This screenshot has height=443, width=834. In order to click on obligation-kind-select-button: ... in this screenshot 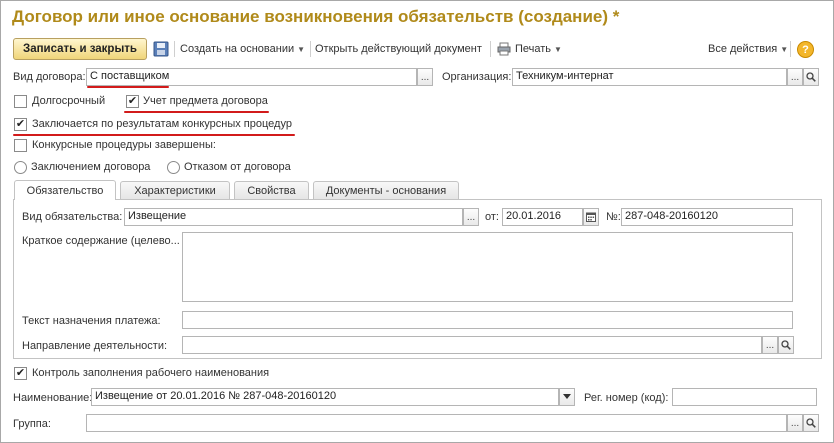, I will do `click(471, 217)`.